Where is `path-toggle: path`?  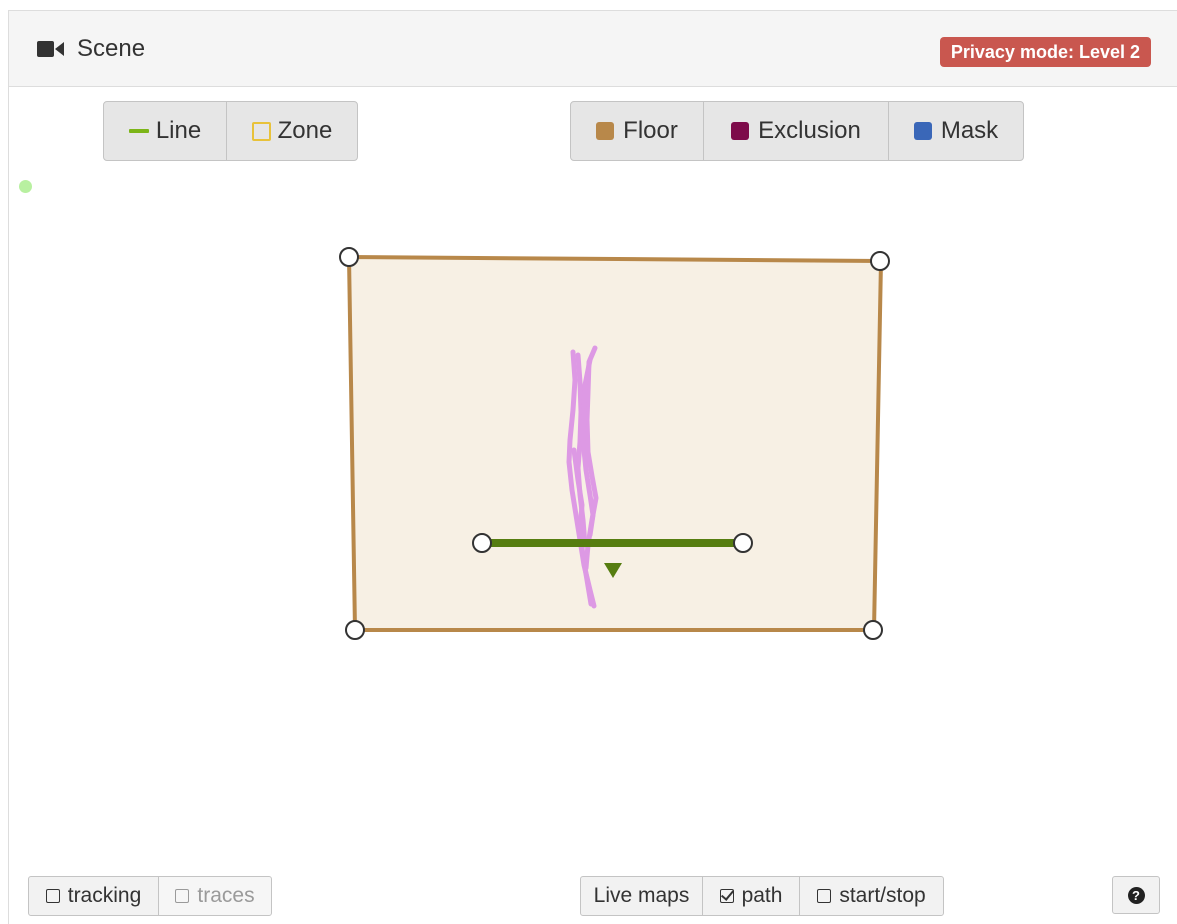 path-toggle: path is located at coordinates (751, 896).